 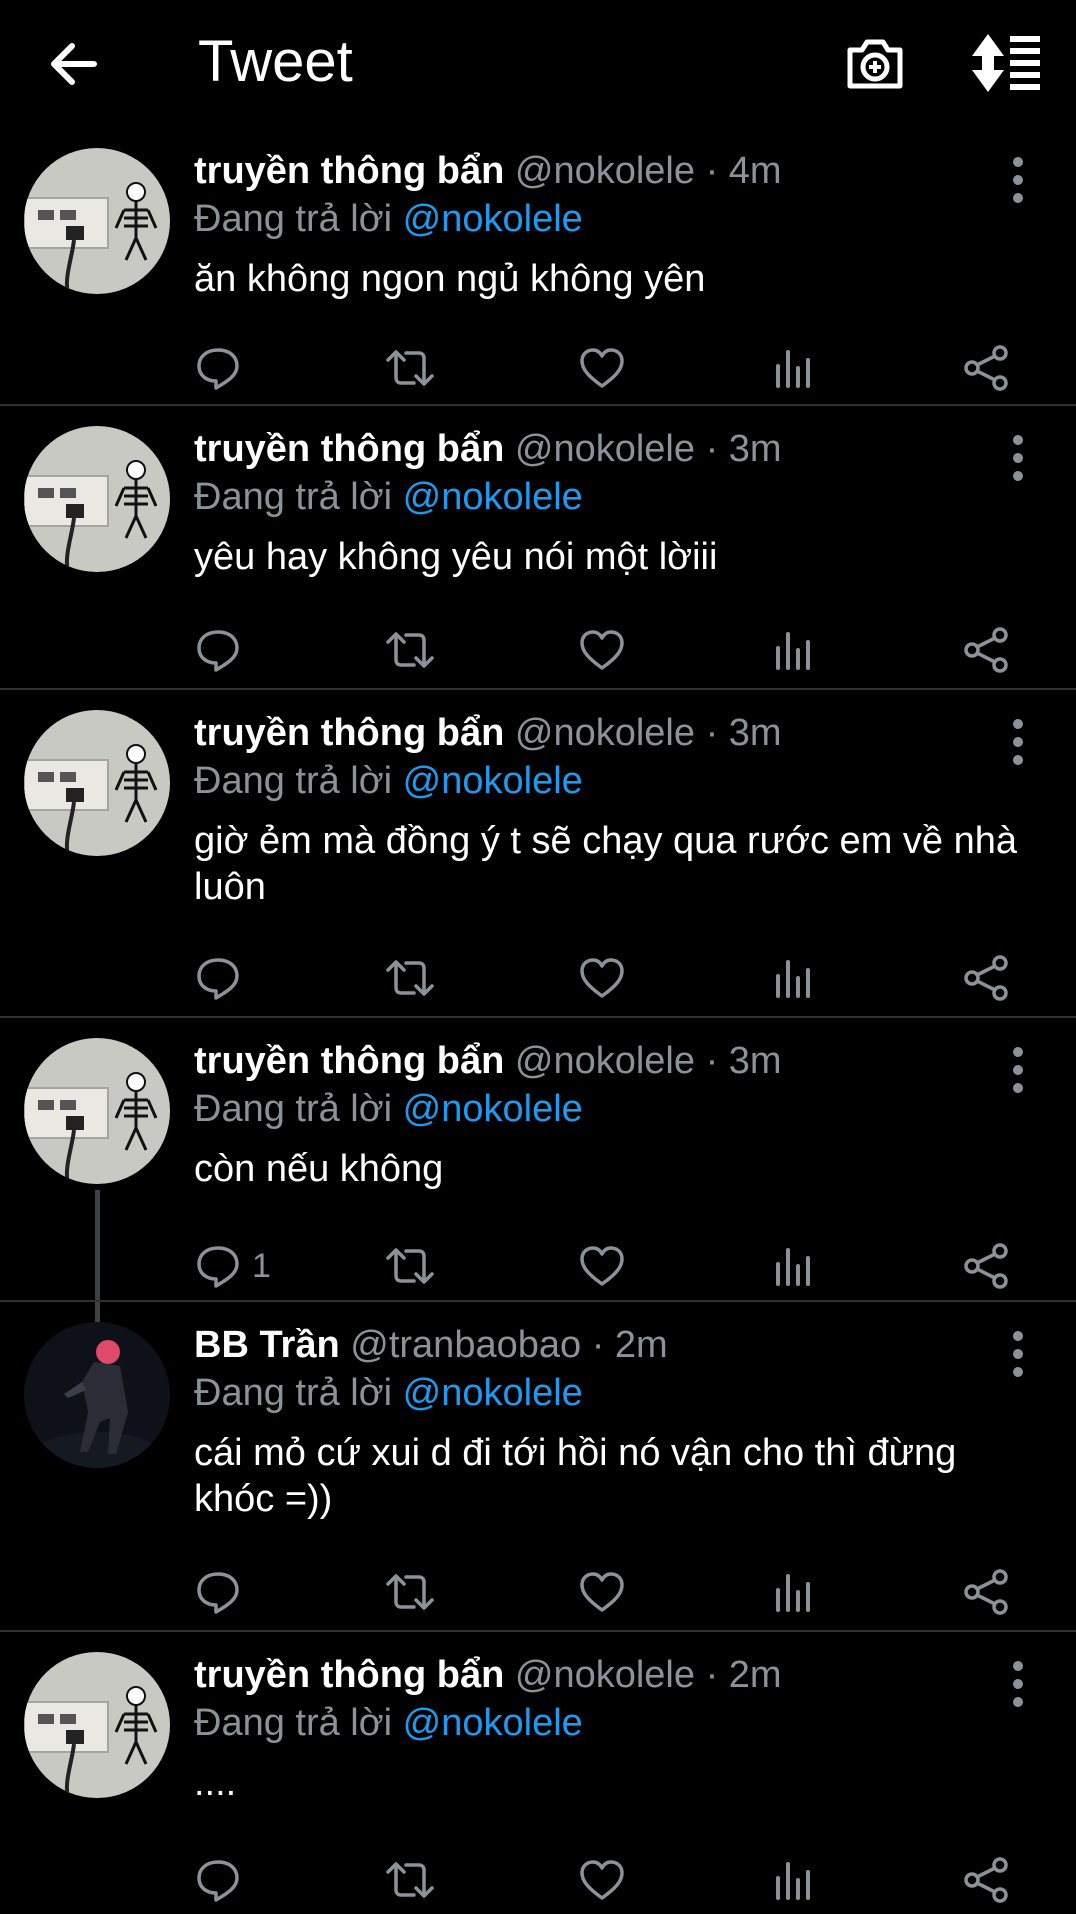 I want to click on back-button, so click(x=76, y=64).